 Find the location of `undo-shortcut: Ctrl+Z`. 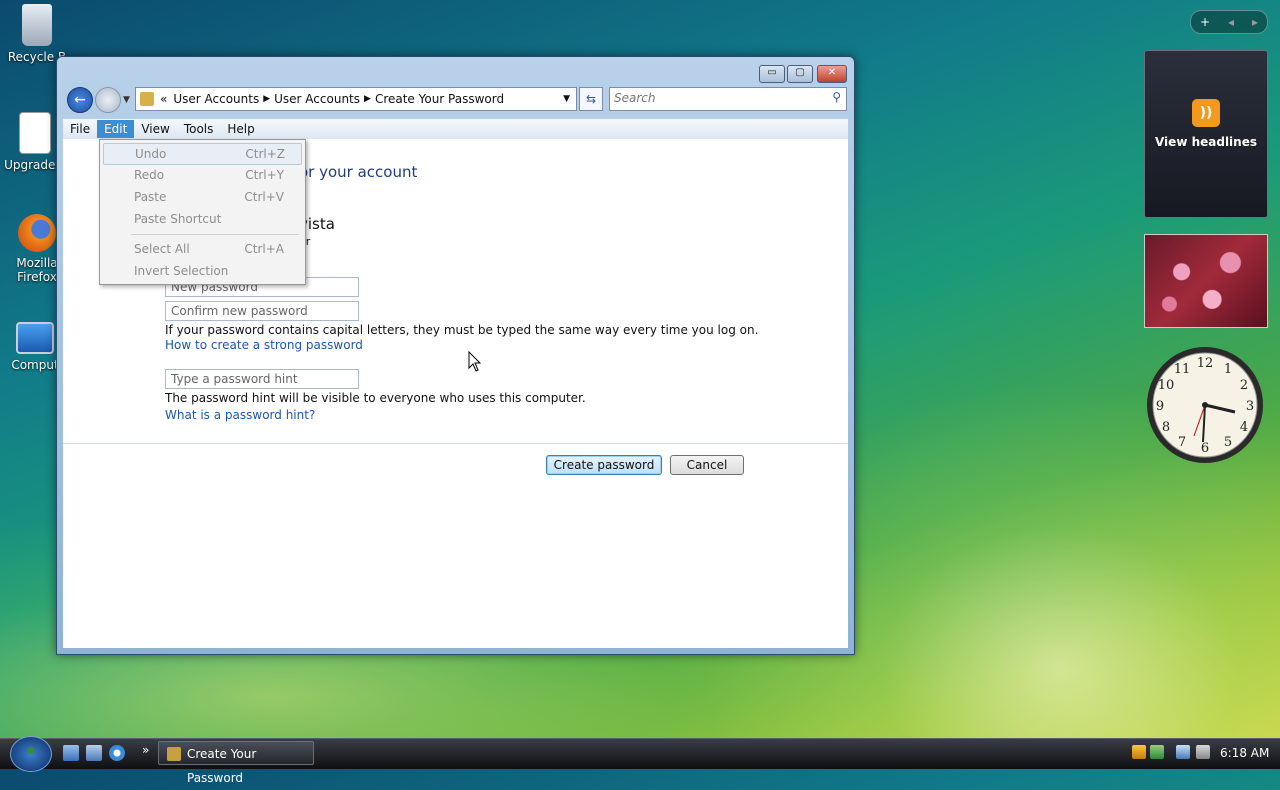

undo-shortcut: Ctrl+Z is located at coordinates (265, 154).